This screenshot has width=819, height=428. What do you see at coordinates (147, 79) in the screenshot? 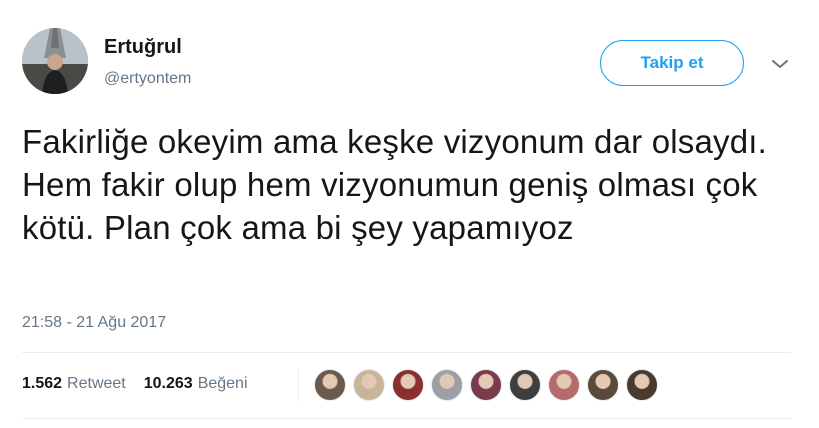
I see `user-handle: @ertyontem` at bounding box center [147, 79].